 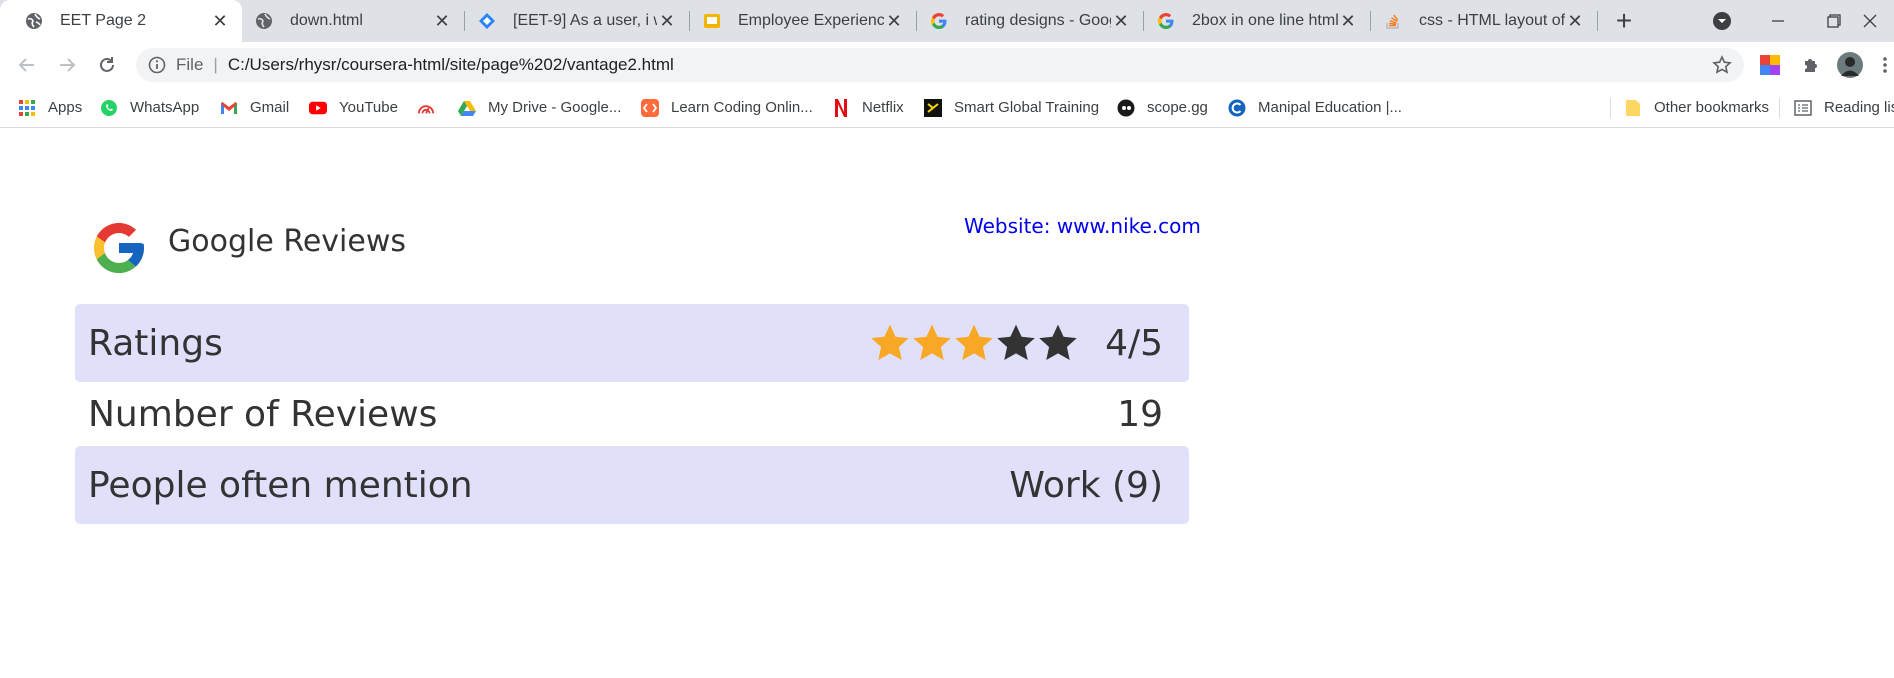 I want to click on bookmark-whatsapp: WhatsApp, so click(x=149, y=107).